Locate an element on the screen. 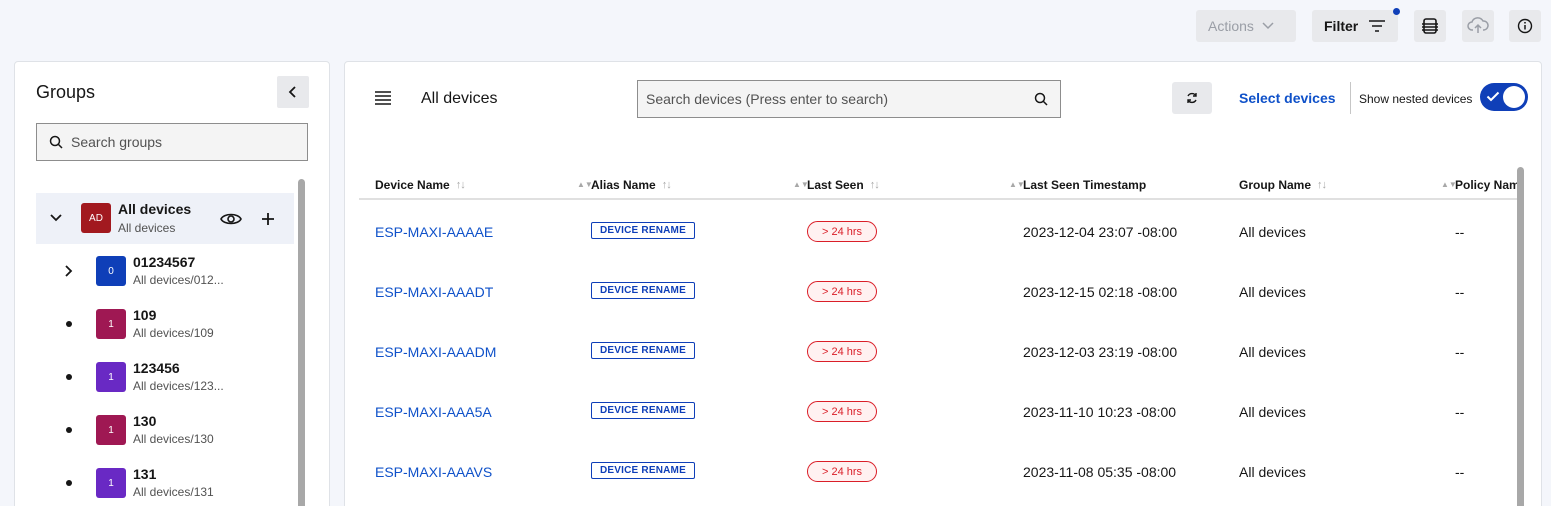 The width and height of the screenshot is (1551, 506). device-stack-icon is located at coordinates (1430, 26).